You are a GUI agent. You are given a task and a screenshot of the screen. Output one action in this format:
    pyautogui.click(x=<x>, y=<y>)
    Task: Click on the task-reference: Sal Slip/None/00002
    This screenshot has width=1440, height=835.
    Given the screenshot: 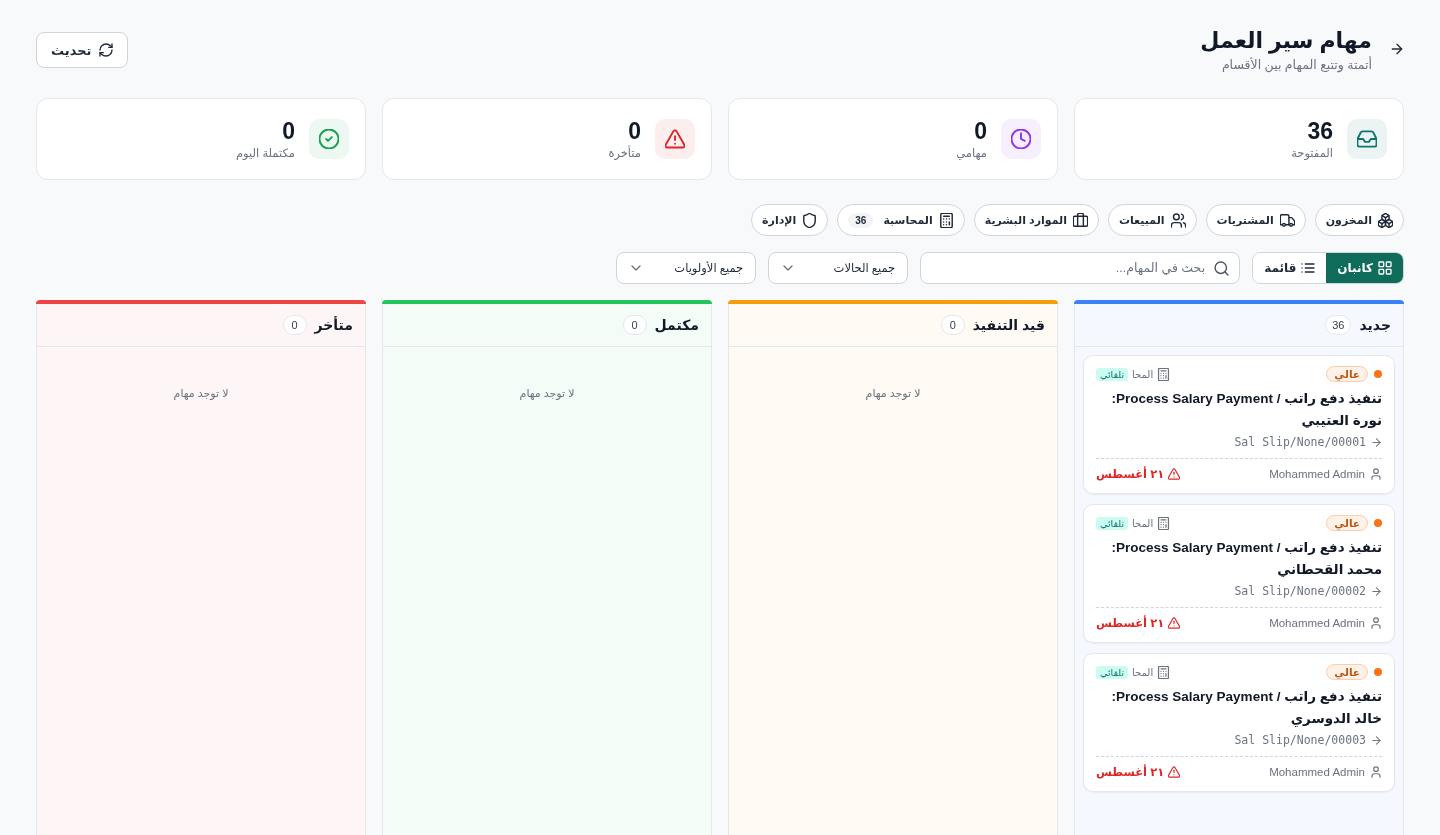 What is the action you would take?
    pyautogui.click(x=1300, y=591)
    